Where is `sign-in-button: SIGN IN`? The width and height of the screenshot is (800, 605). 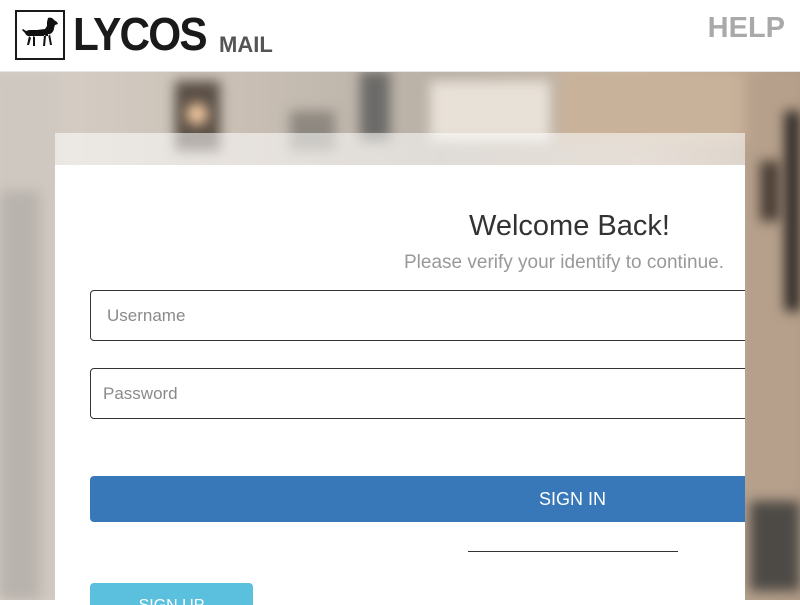 sign-in-button: SIGN IN is located at coordinates (417, 499).